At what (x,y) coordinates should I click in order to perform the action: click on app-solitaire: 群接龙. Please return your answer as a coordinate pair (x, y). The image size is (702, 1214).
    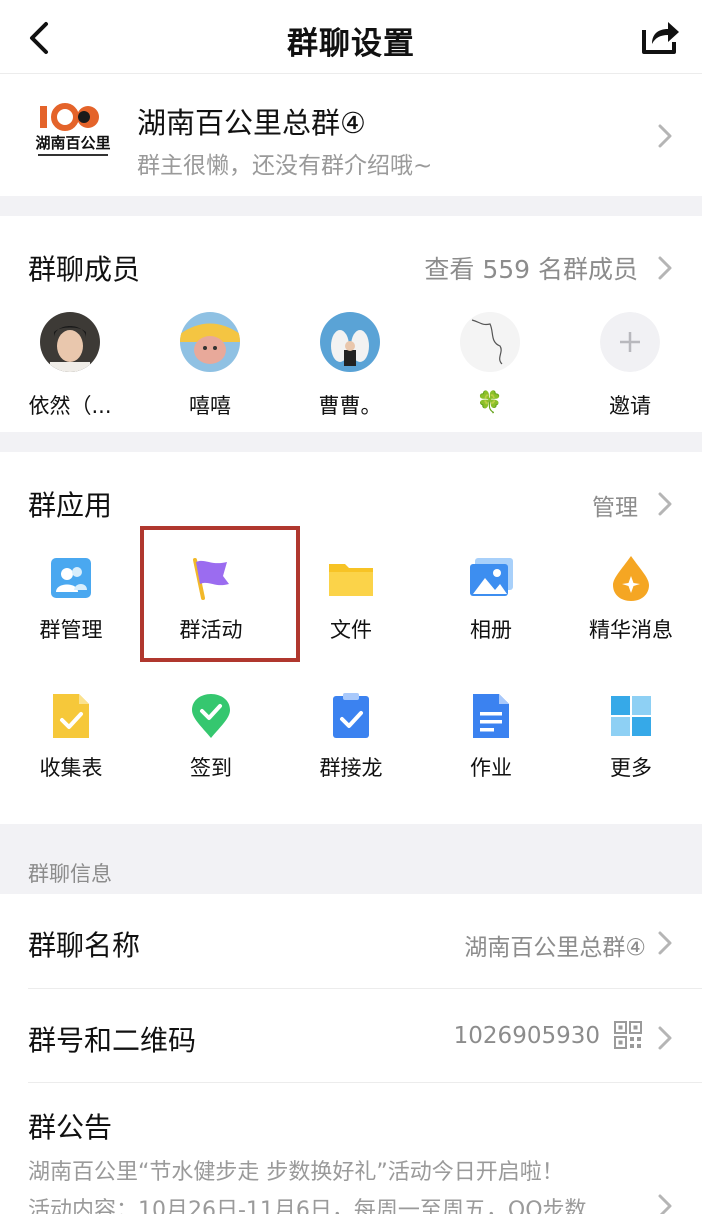
    Looking at the image, I should click on (351, 737).